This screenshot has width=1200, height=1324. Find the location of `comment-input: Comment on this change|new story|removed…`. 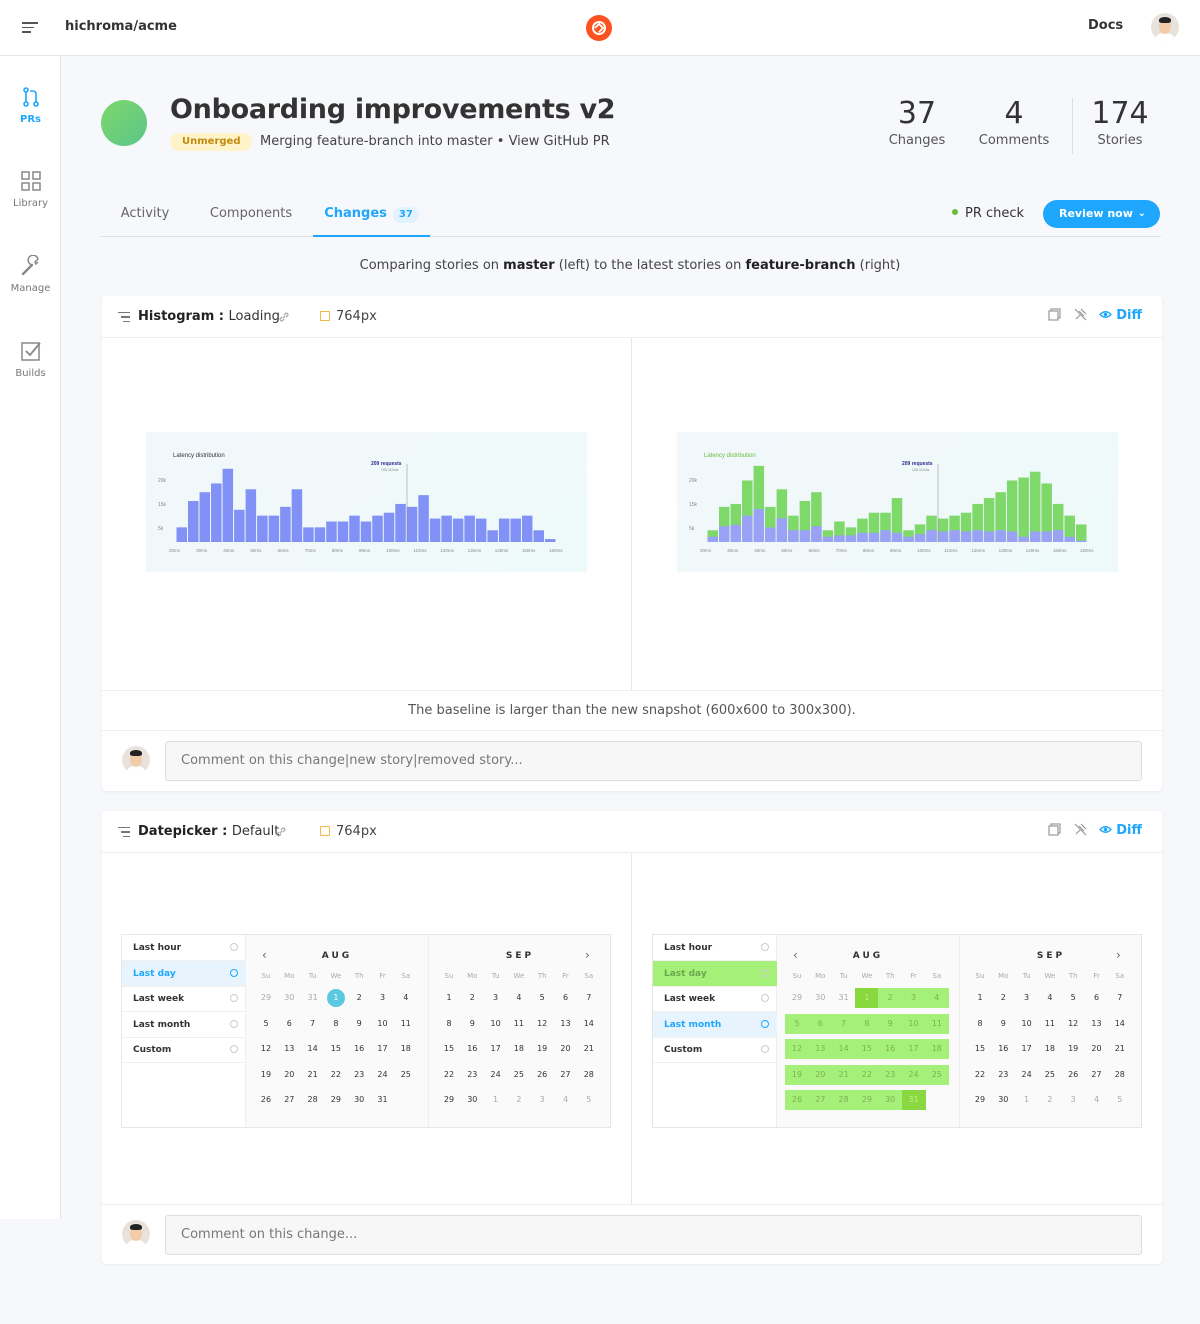

comment-input: Comment on this change|new story|removed… is located at coordinates (653, 761).